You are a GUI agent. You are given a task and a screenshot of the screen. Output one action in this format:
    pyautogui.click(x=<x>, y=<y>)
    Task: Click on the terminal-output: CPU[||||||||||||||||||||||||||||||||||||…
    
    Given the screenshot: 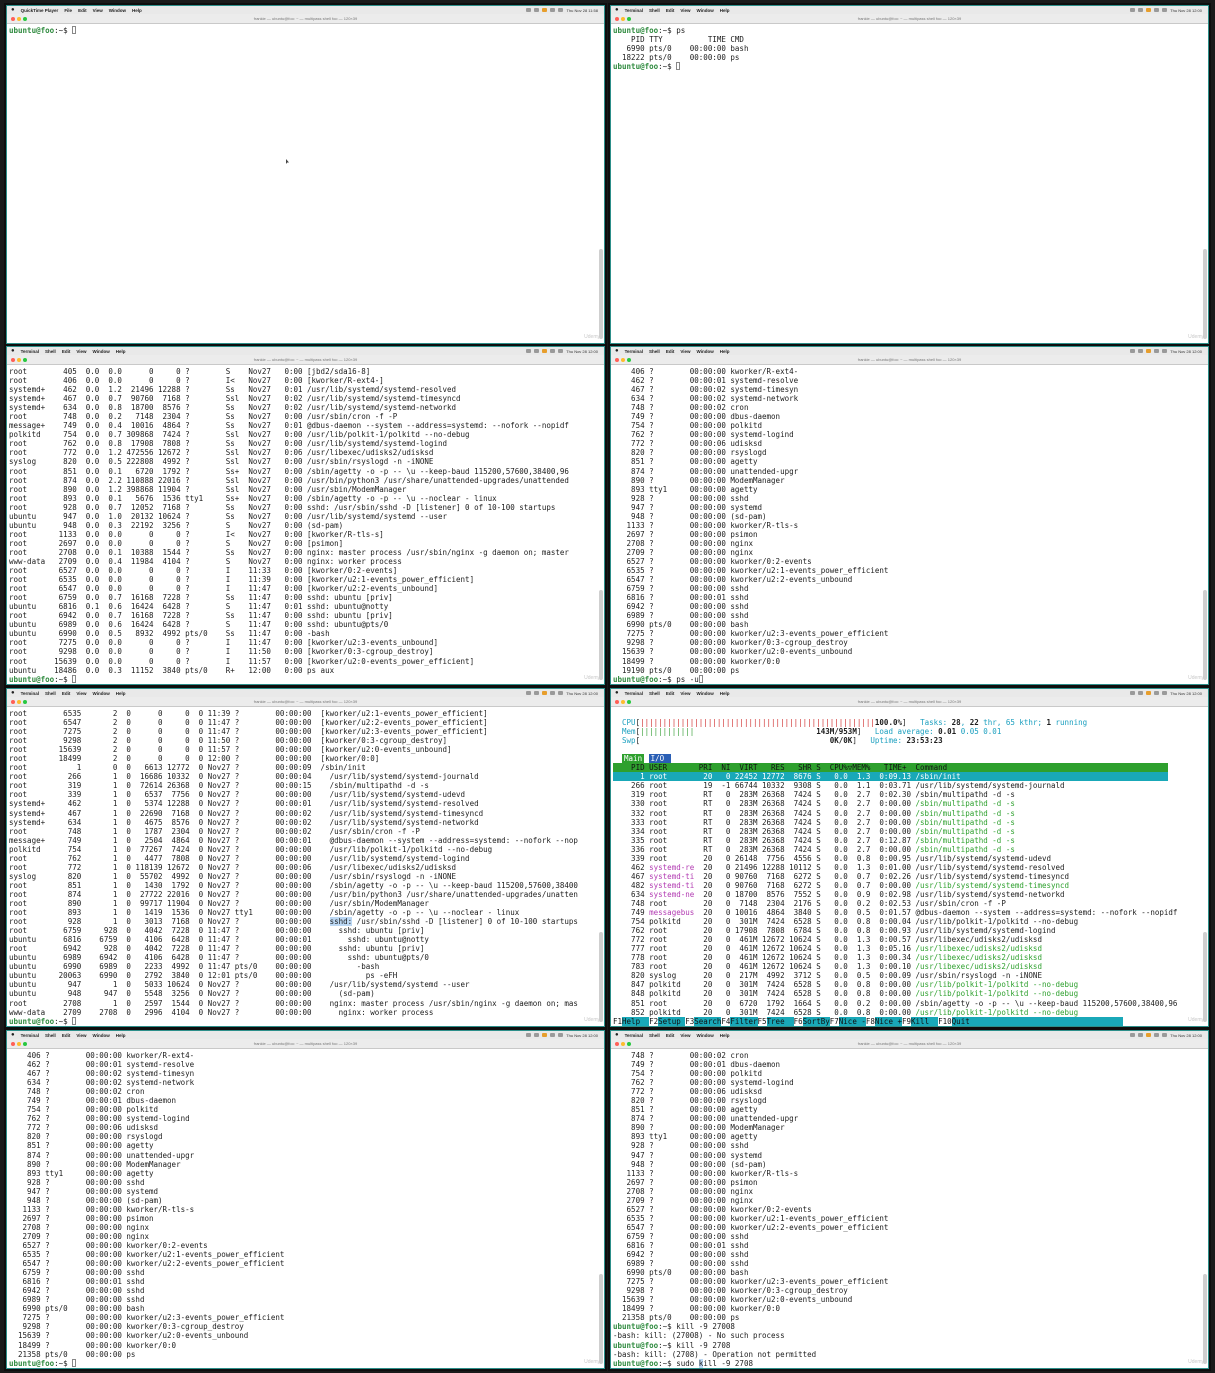 What is the action you would take?
    pyautogui.click(x=906, y=867)
    